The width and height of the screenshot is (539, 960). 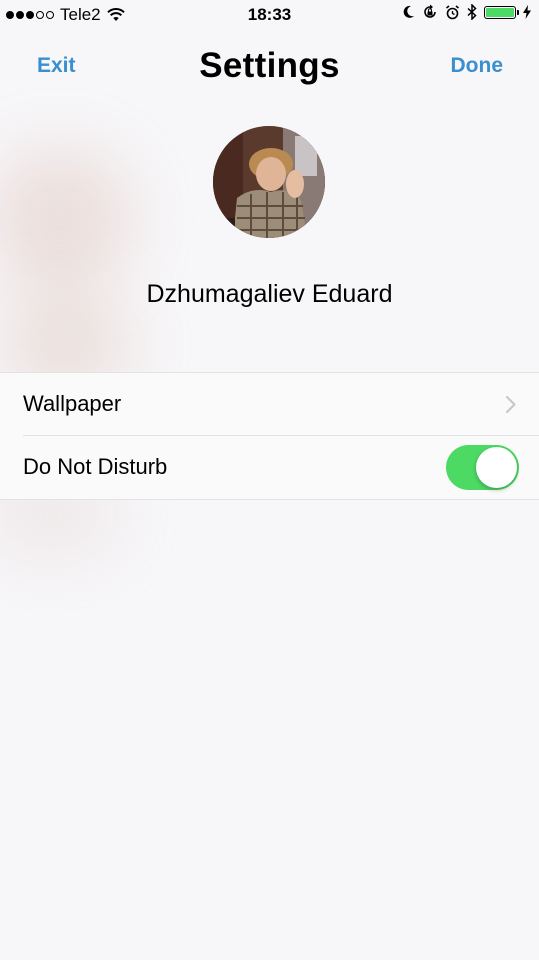 What do you see at coordinates (408, 11) in the screenshot?
I see `moon-icon` at bounding box center [408, 11].